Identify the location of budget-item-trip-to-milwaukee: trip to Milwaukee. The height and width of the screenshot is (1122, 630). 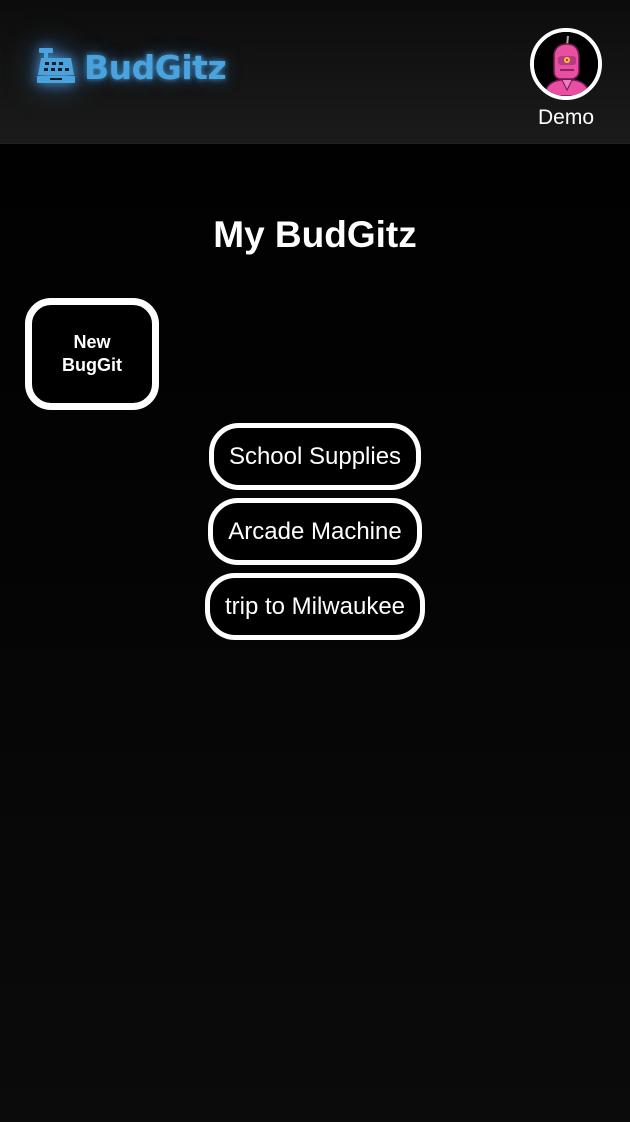
(315, 606).